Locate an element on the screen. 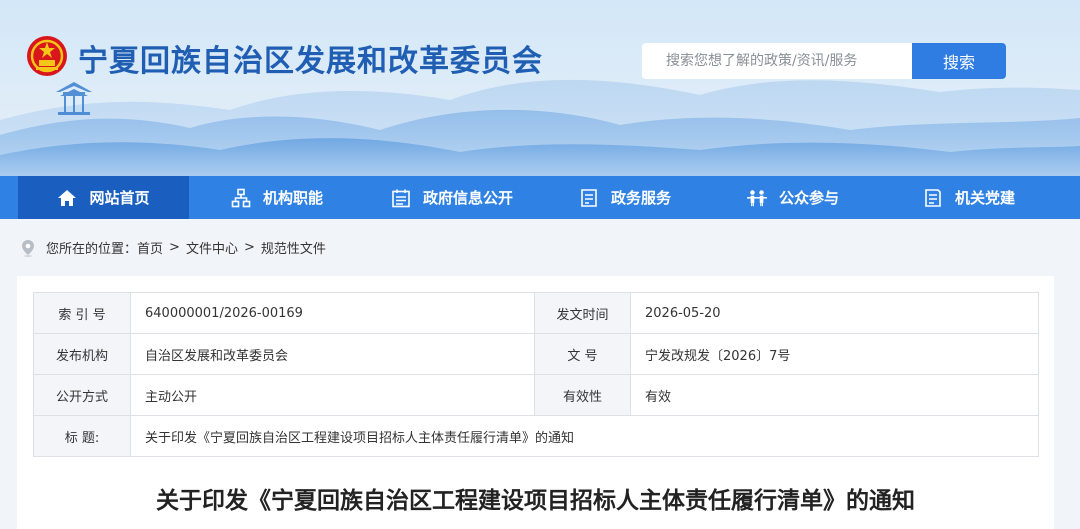 This screenshot has width=1080, height=529. party-doc-icon is located at coordinates (933, 198).